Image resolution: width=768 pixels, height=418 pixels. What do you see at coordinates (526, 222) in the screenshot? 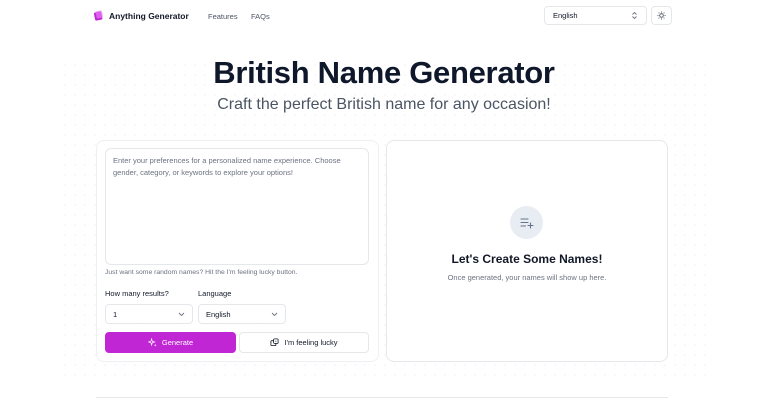
I see `list-add-icon` at bounding box center [526, 222].